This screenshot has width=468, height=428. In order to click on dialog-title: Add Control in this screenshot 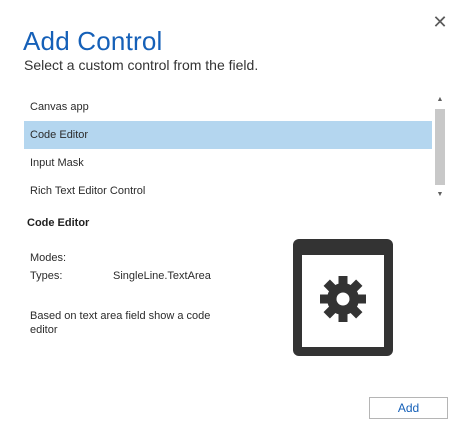, I will do `click(93, 41)`.